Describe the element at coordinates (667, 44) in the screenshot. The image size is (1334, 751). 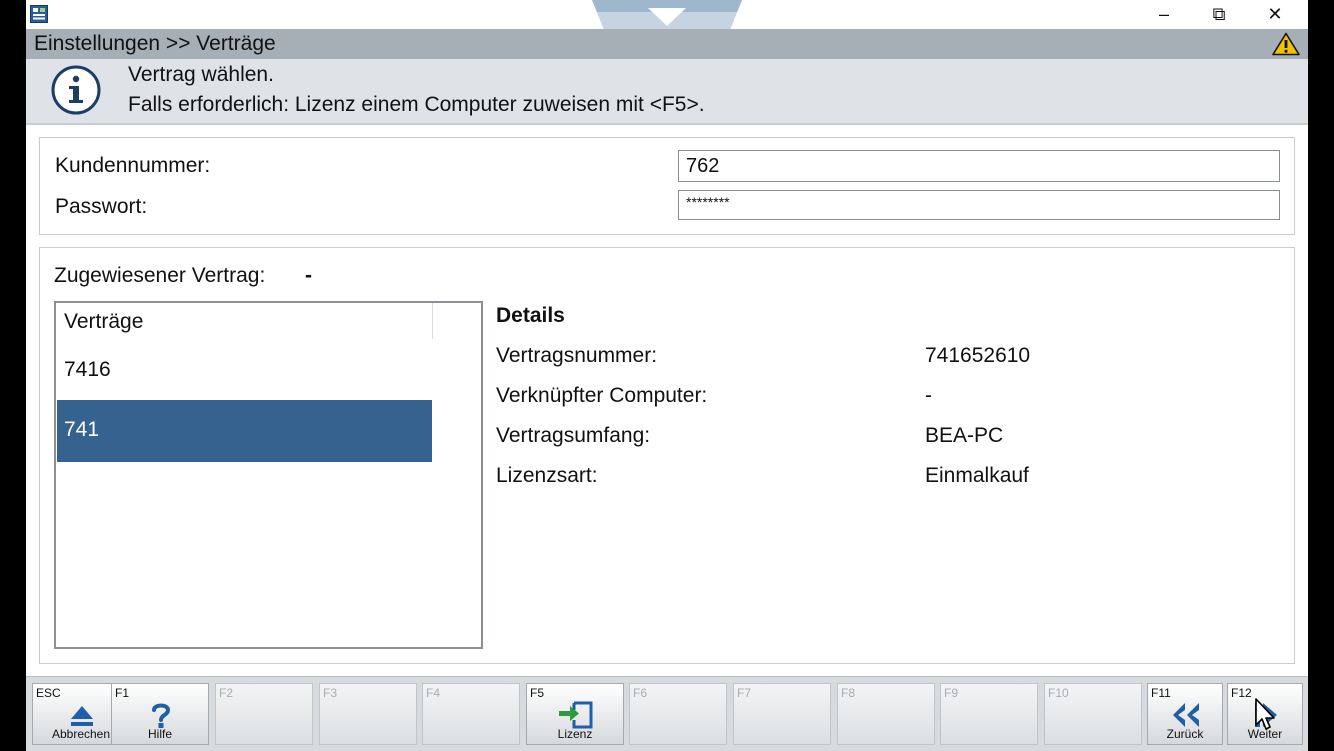
I see `header-bar: Einstellungen >> Verträge` at that location.